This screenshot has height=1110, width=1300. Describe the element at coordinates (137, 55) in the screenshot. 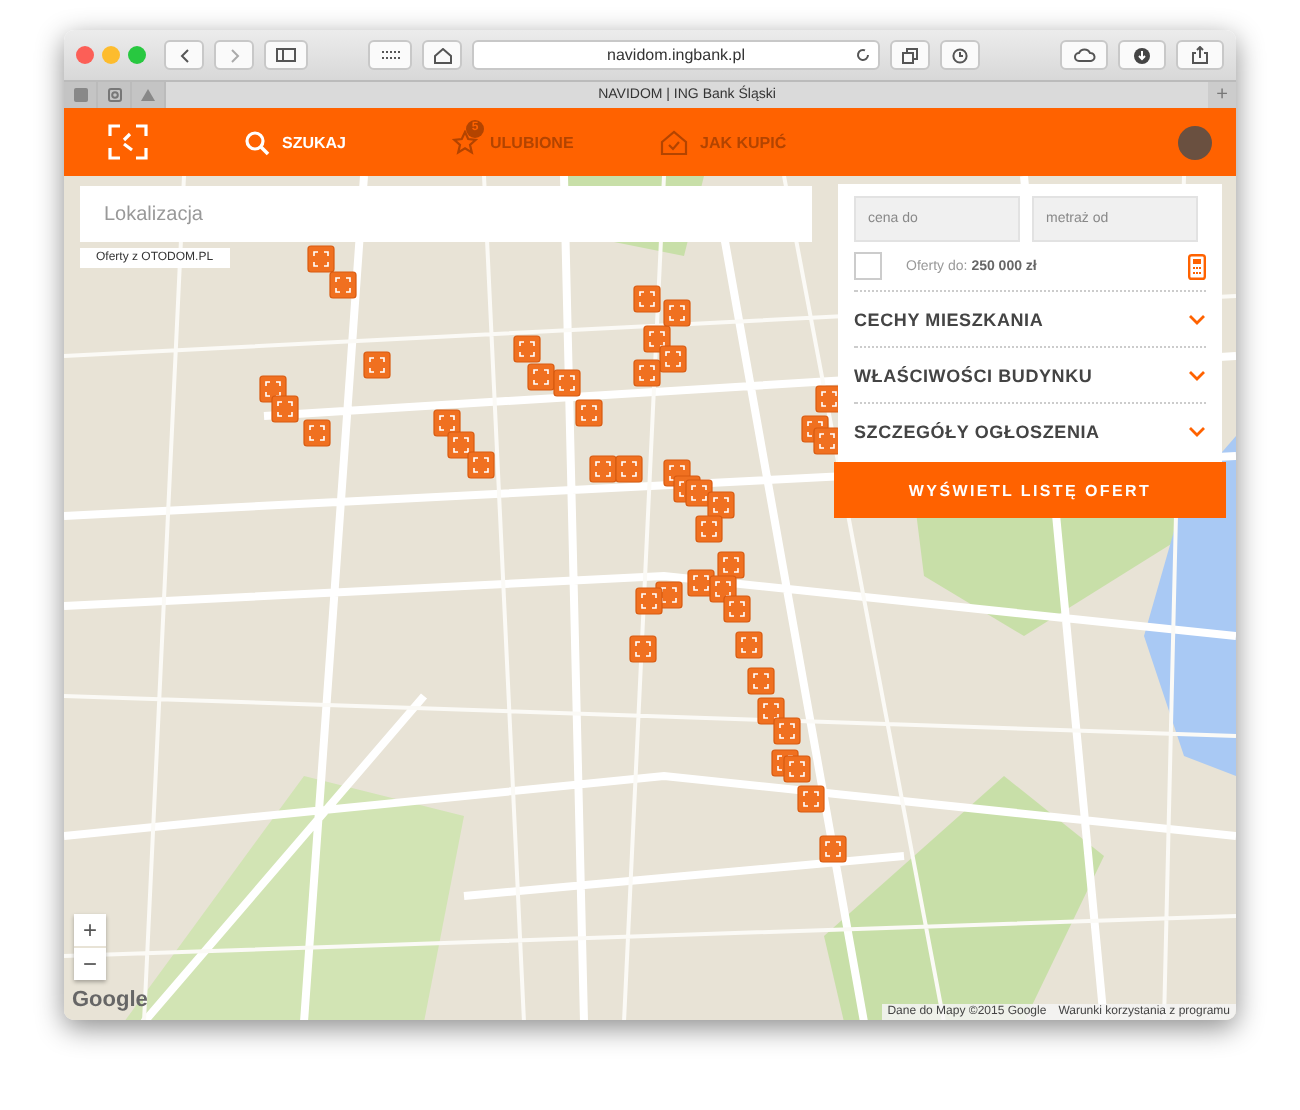

I see `maximize-icon` at that location.